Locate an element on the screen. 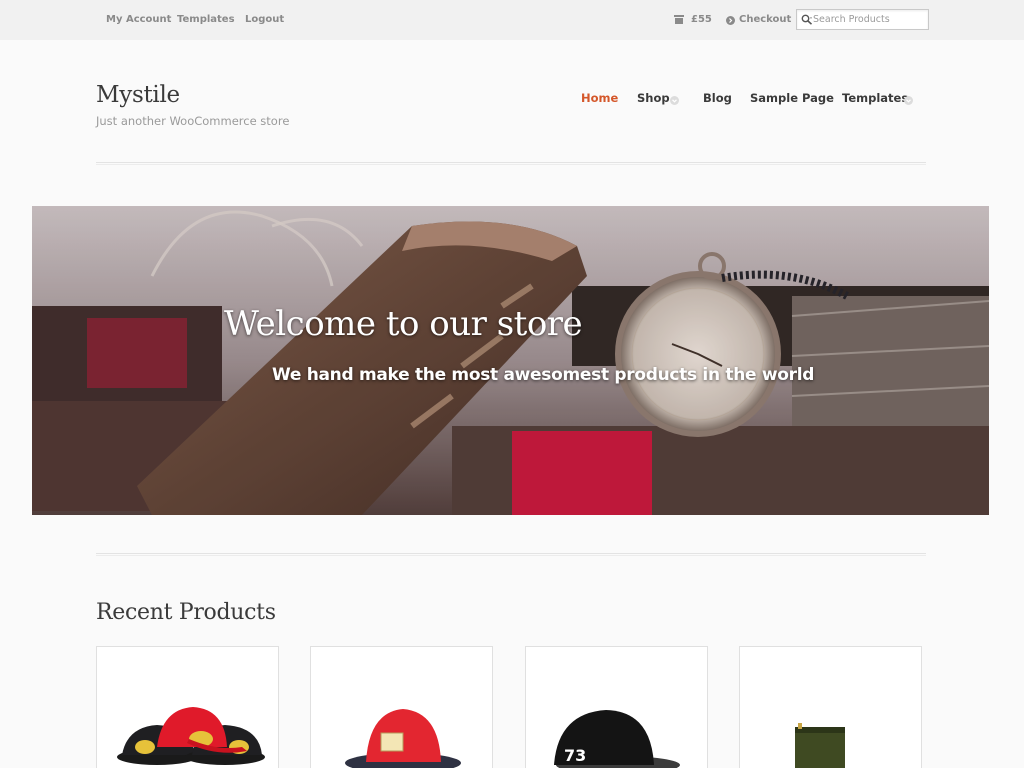  cart-icon is located at coordinates (679, 19).